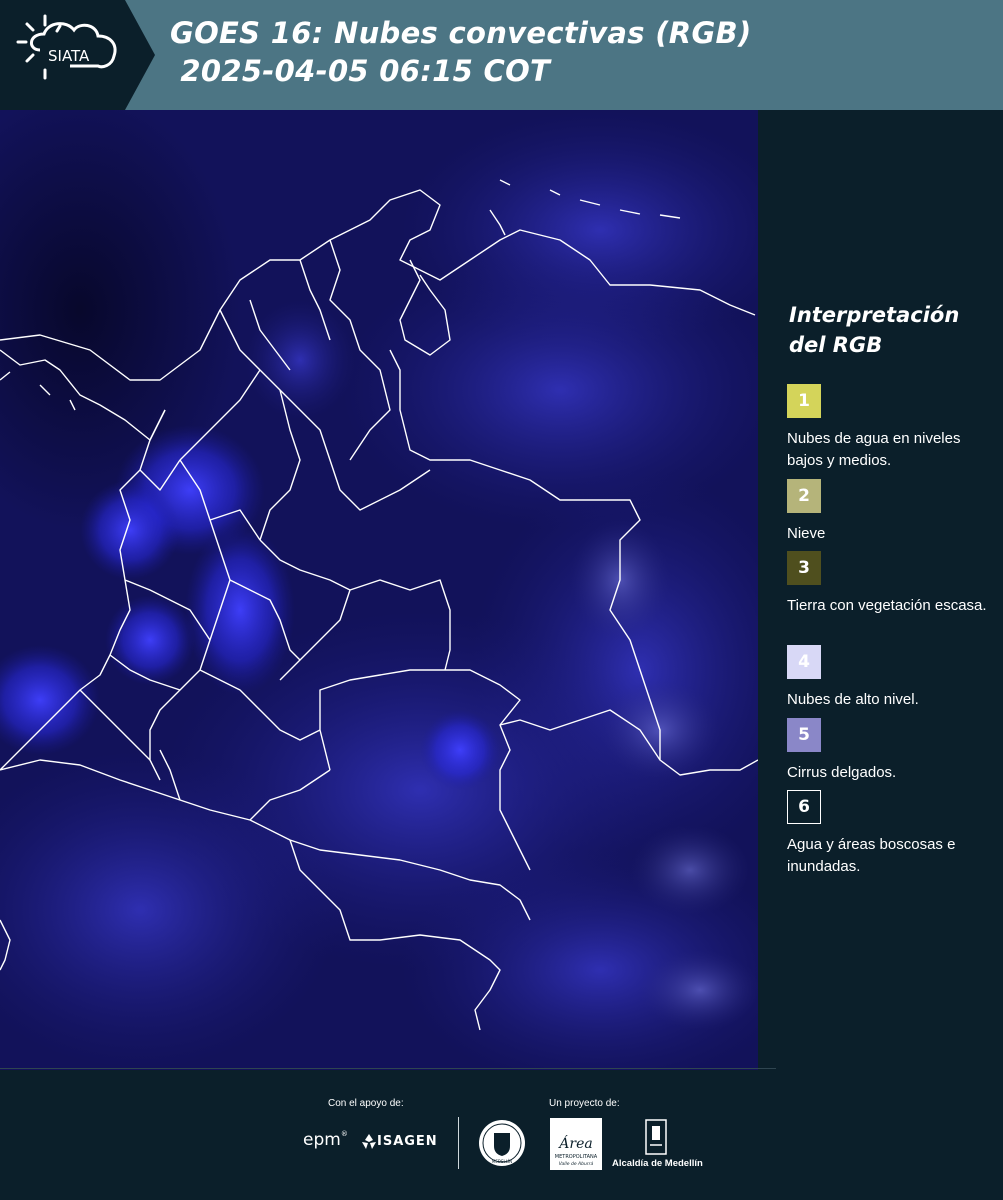 The width and height of the screenshot is (1003, 1200). What do you see at coordinates (407, 1141) in the screenshot?
I see `isagen-logo: ISAGEN` at bounding box center [407, 1141].